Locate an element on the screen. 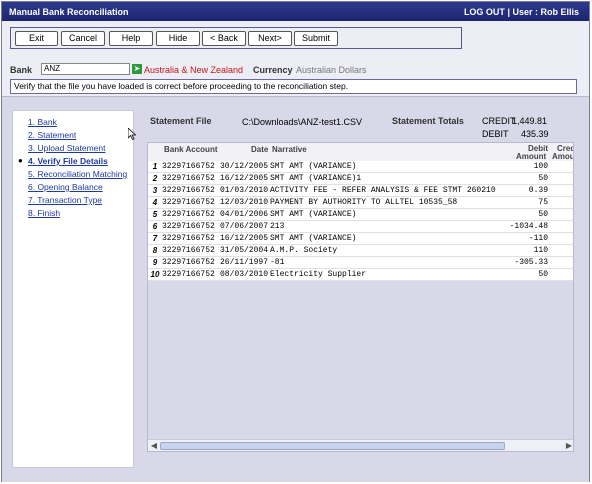 This screenshot has width=592, height=484. debit-value: 435.39 is located at coordinates (535, 134).